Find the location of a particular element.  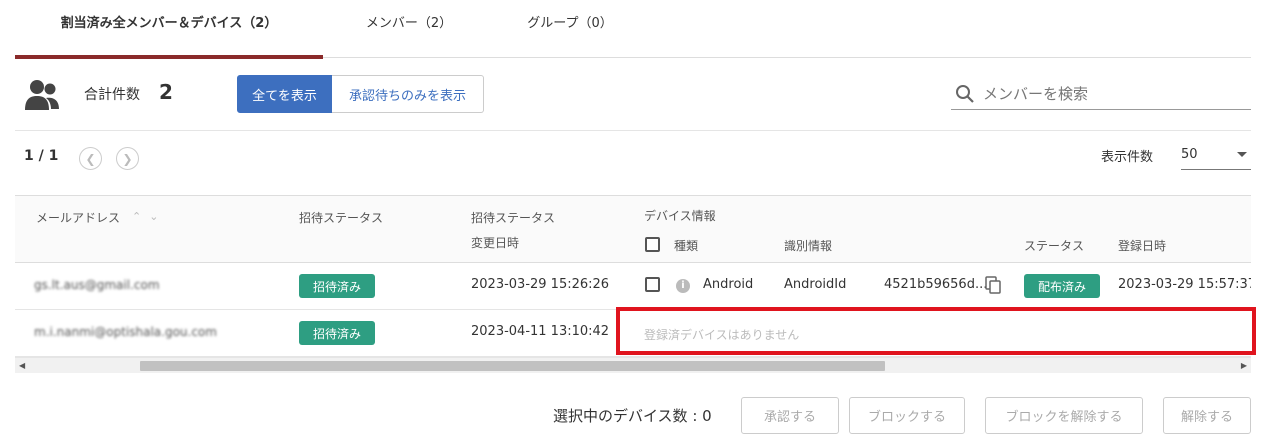

approve-button: 承認する is located at coordinates (790, 415).